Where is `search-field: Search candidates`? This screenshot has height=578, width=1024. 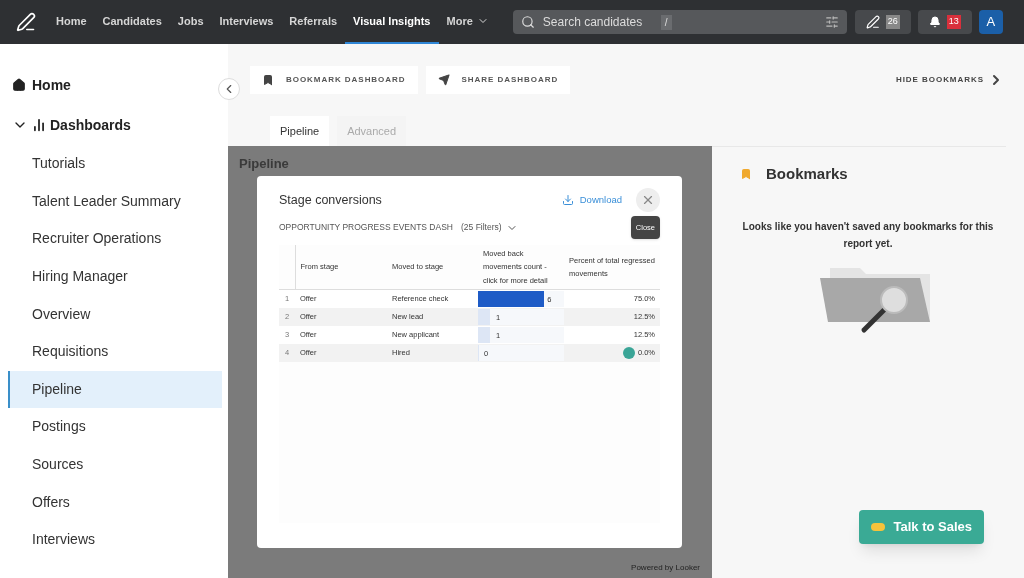
search-field: Search candidates is located at coordinates (597, 22).